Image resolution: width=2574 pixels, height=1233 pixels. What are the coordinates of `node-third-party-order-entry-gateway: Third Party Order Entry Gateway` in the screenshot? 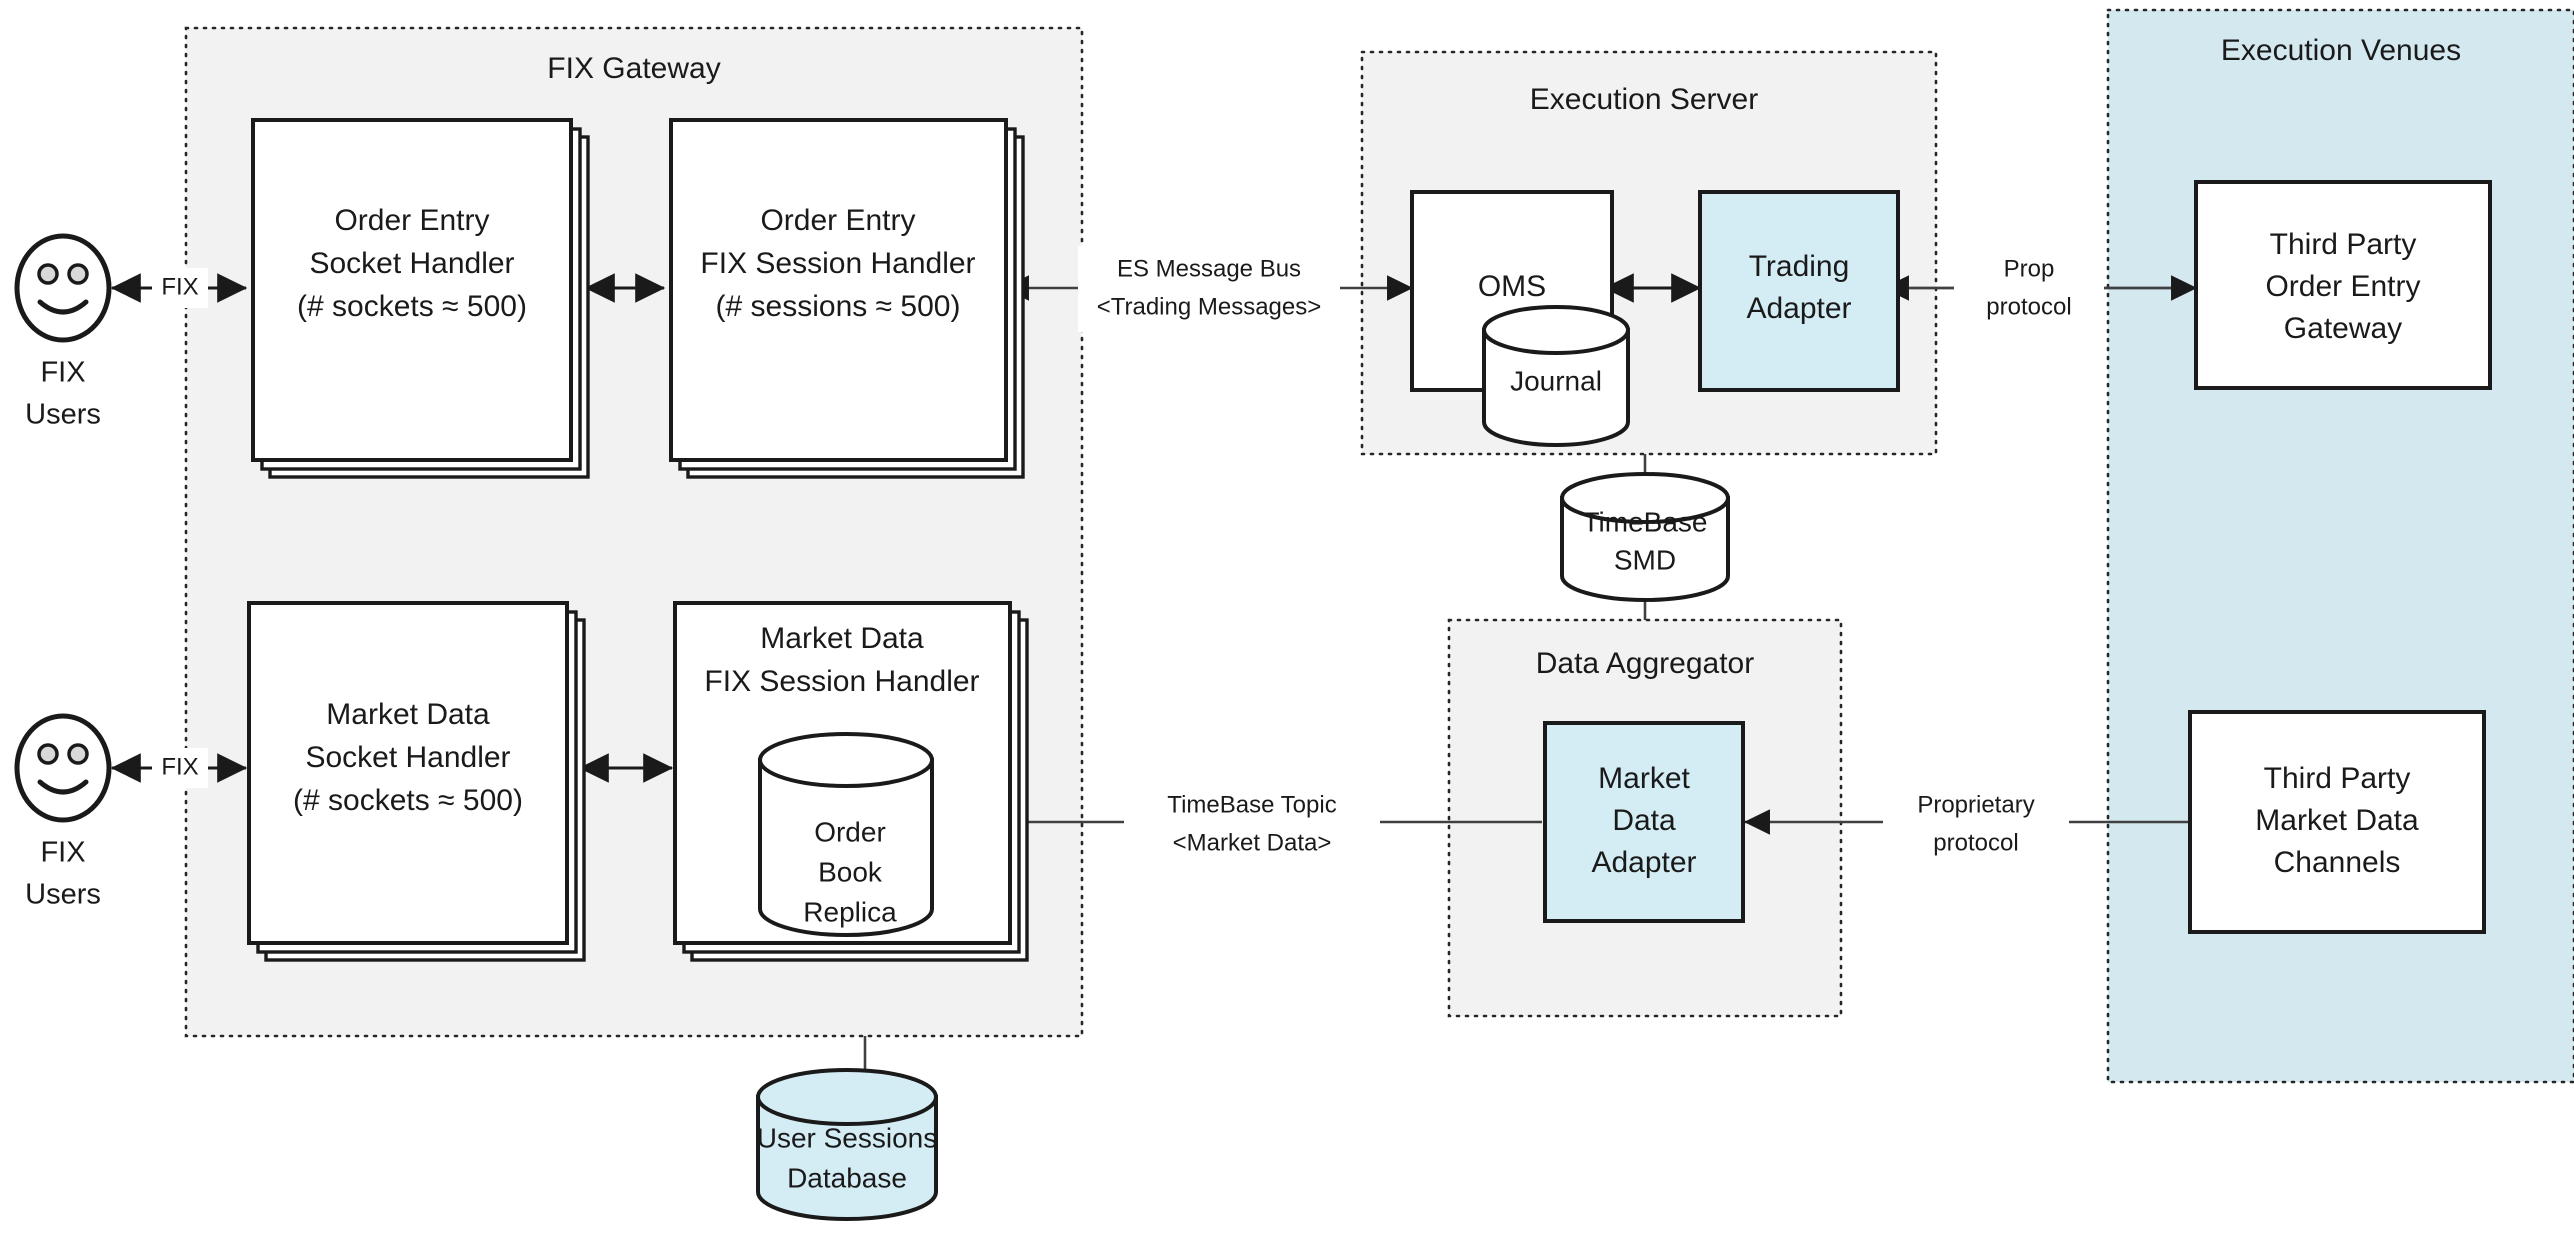 It's located at (2343, 285).